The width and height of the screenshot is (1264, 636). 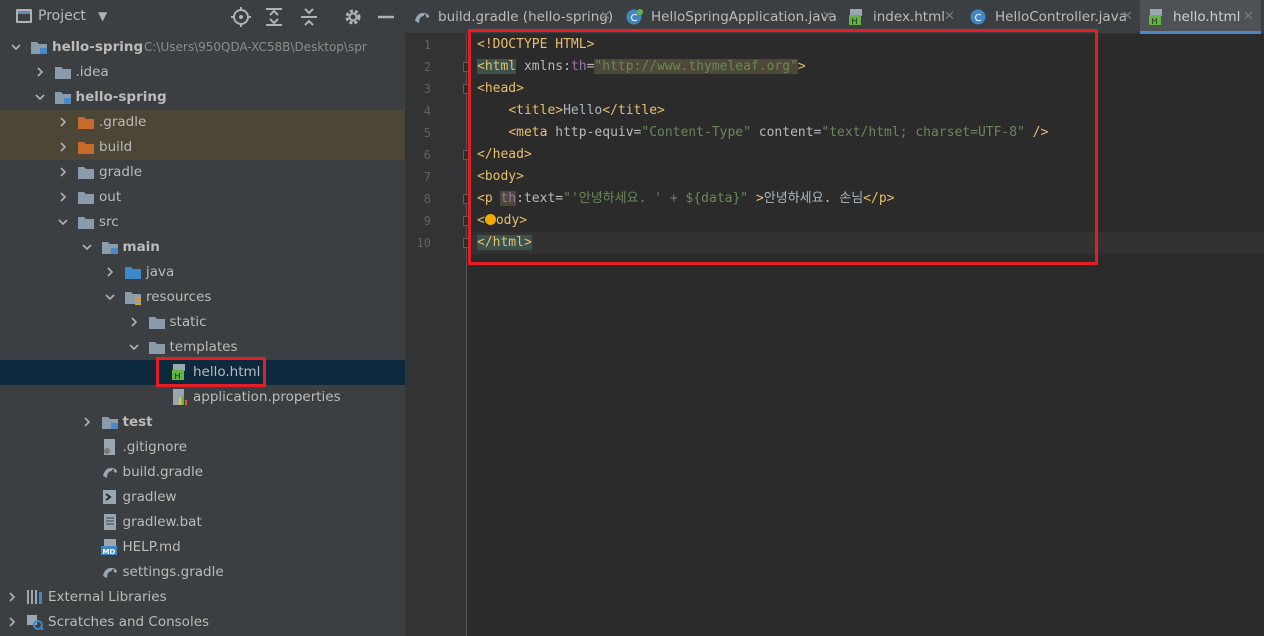 What do you see at coordinates (180, 397) in the screenshot?
I see `properties-file-icon` at bounding box center [180, 397].